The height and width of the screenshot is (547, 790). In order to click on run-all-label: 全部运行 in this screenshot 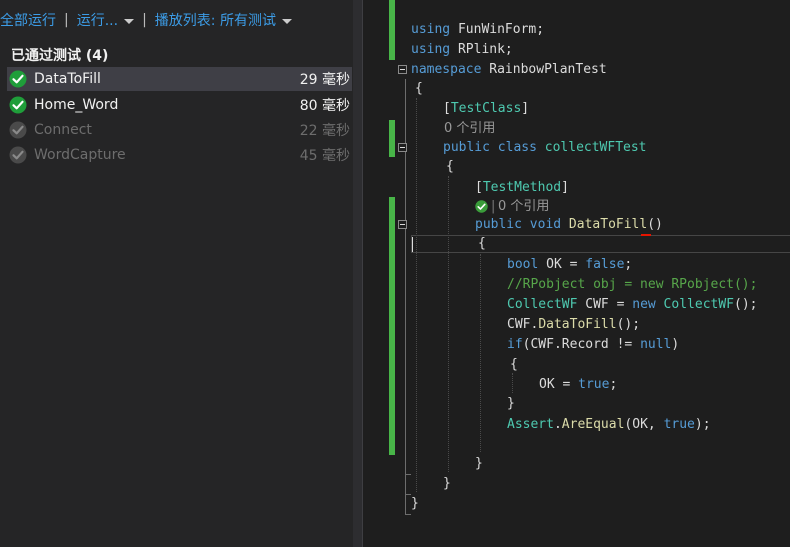, I will do `click(28, 21)`.